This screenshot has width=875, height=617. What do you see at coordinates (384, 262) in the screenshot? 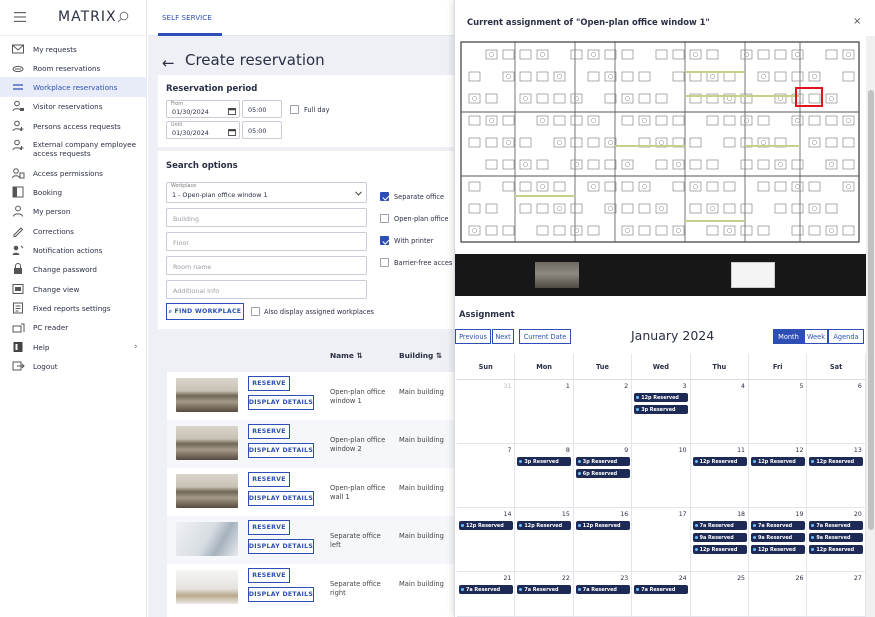
I see `barrier-free-checkbox` at bounding box center [384, 262].